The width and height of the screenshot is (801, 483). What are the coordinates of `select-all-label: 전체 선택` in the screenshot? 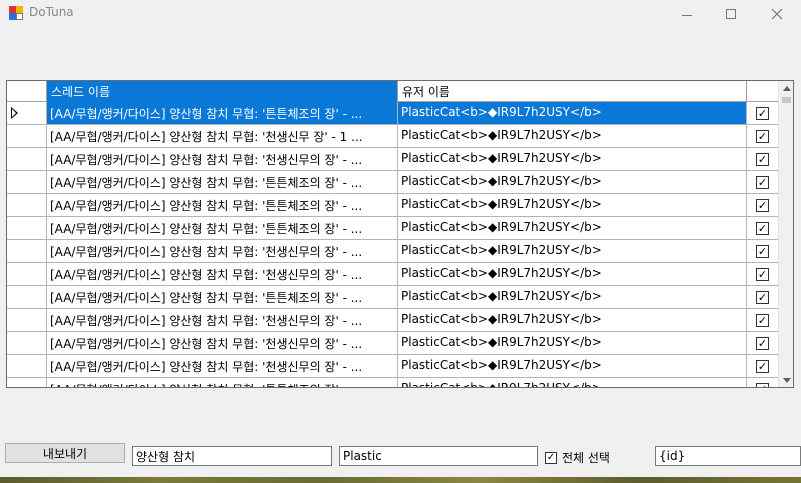 It's located at (586, 458).